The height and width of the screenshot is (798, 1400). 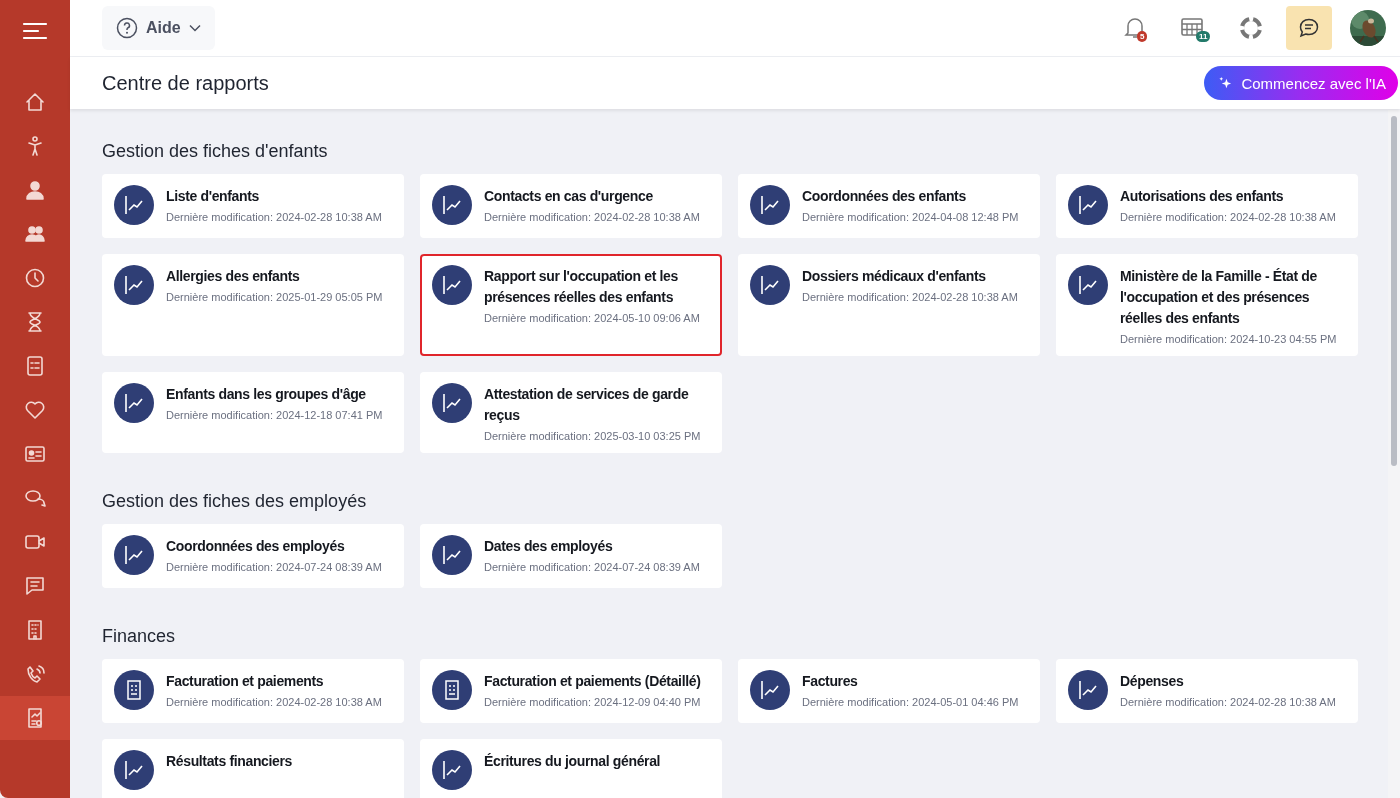 What do you see at coordinates (587, 405) in the screenshot?
I see `report-title: Attestation de services de garde reçus` at bounding box center [587, 405].